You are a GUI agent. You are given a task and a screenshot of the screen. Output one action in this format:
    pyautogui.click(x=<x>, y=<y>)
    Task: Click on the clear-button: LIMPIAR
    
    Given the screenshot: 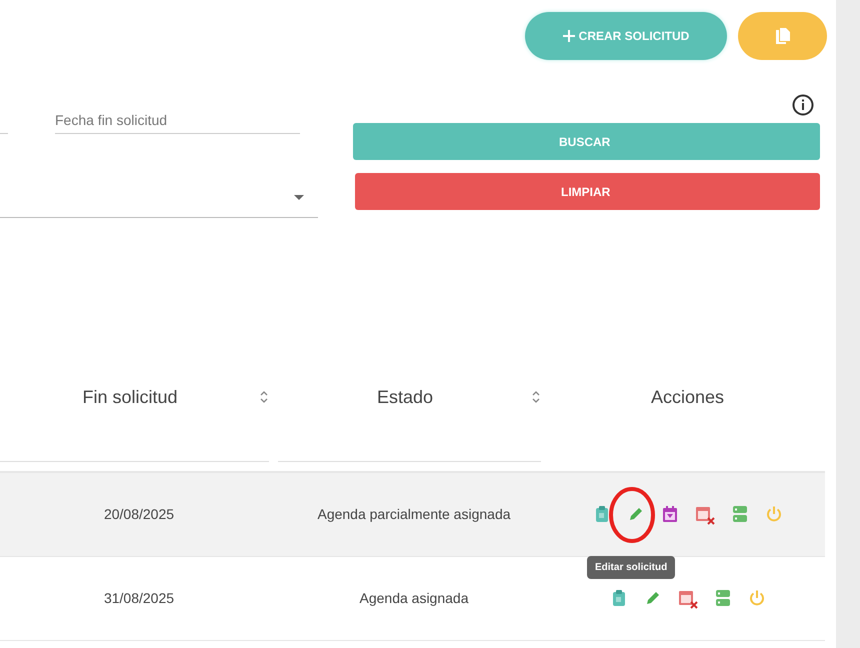 What is the action you would take?
    pyautogui.click(x=587, y=191)
    